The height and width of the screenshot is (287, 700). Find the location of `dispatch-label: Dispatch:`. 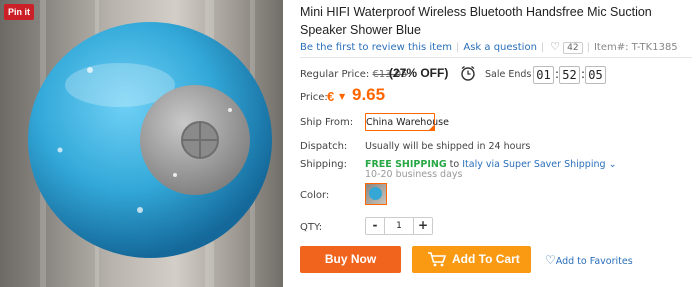

dispatch-label: Dispatch: is located at coordinates (324, 146).